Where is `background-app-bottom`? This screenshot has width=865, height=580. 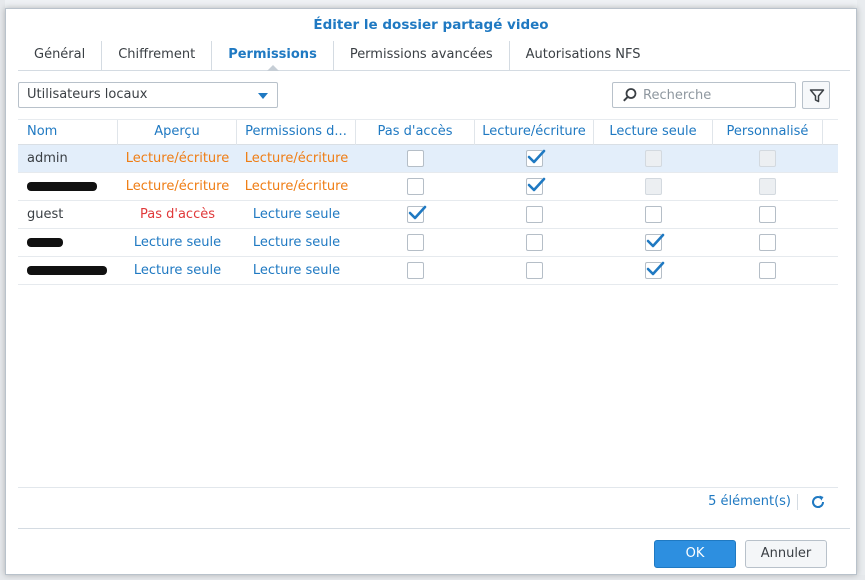
background-app-bottom is located at coordinates (432, 577).